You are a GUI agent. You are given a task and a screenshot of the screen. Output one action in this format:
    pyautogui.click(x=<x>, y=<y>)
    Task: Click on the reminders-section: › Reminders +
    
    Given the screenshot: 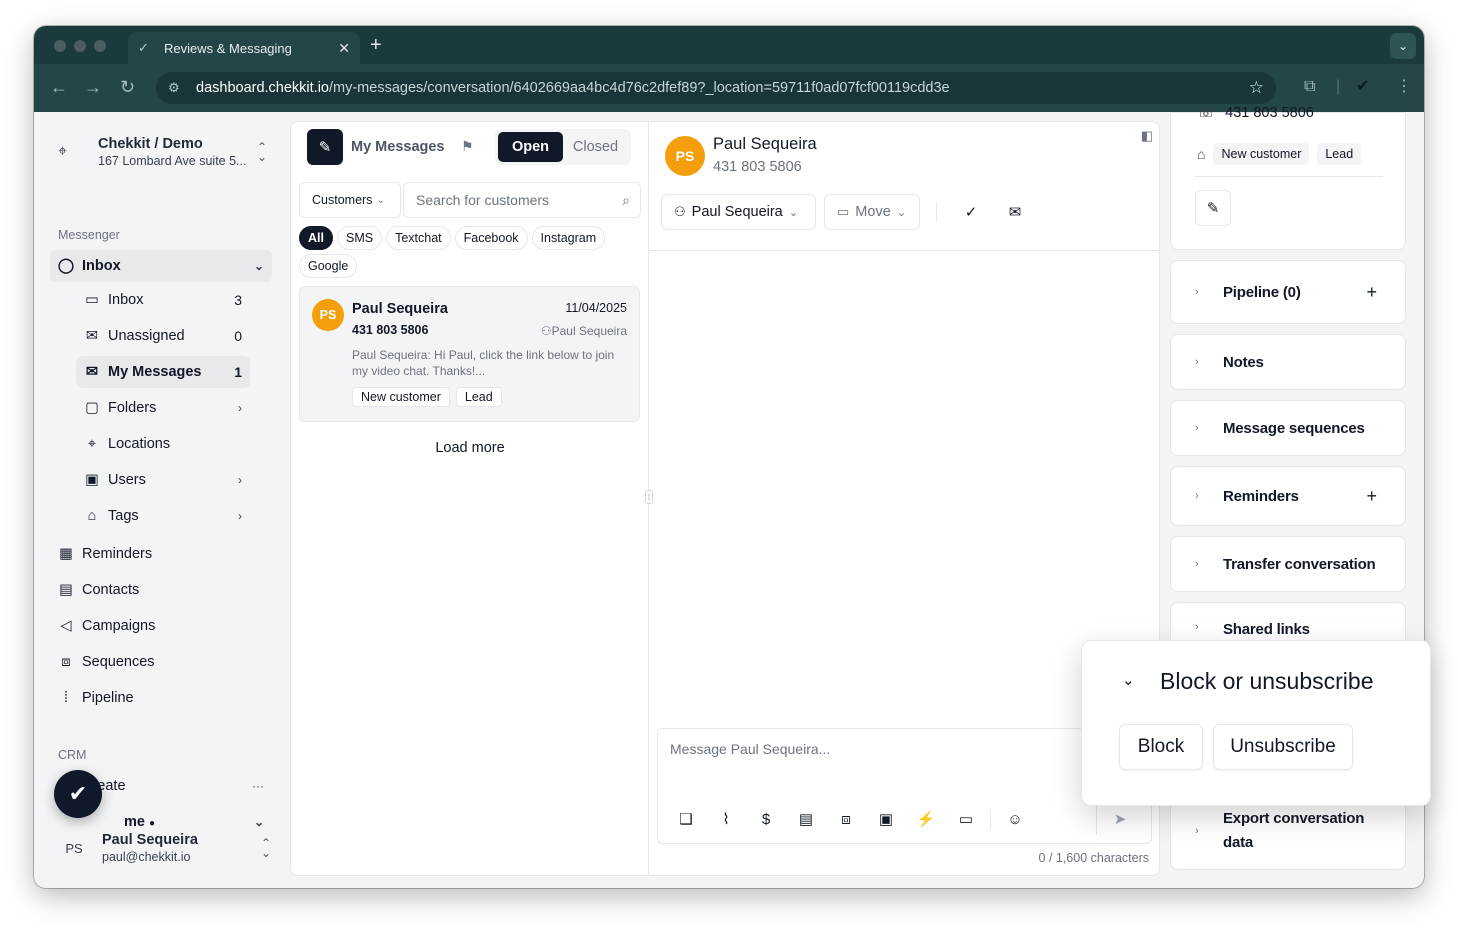 What is the action you would take?
    pyautogui.click(x=1288, y=496)
    